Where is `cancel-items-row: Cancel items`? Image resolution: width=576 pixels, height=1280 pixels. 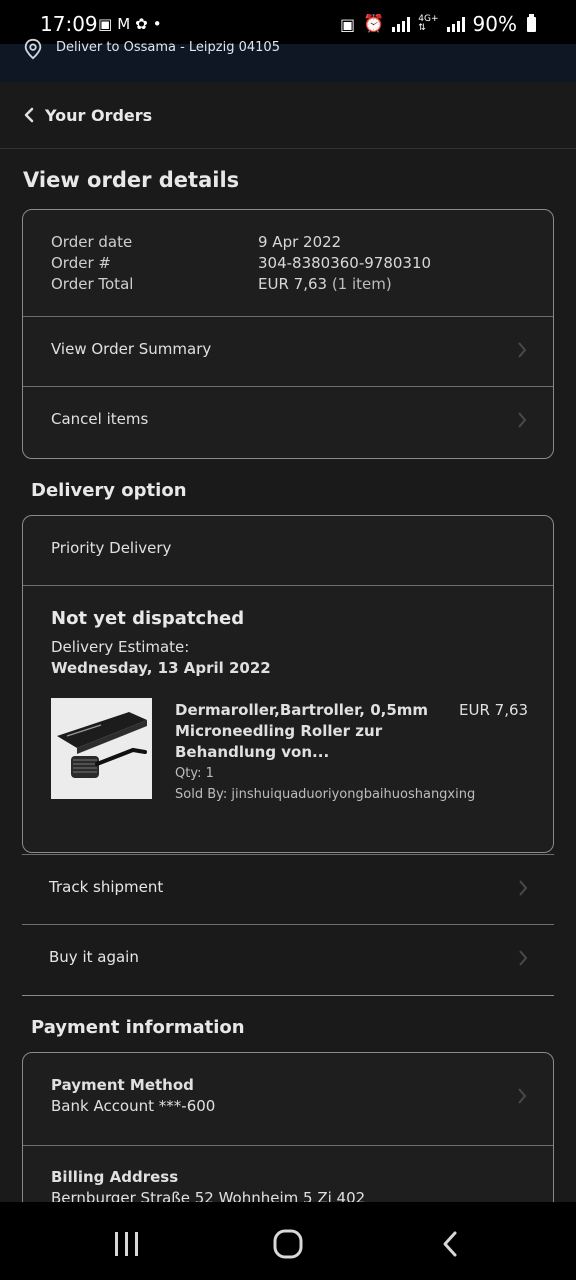 cancel-items-row: Cancel items is located at coordinates (288, 421).